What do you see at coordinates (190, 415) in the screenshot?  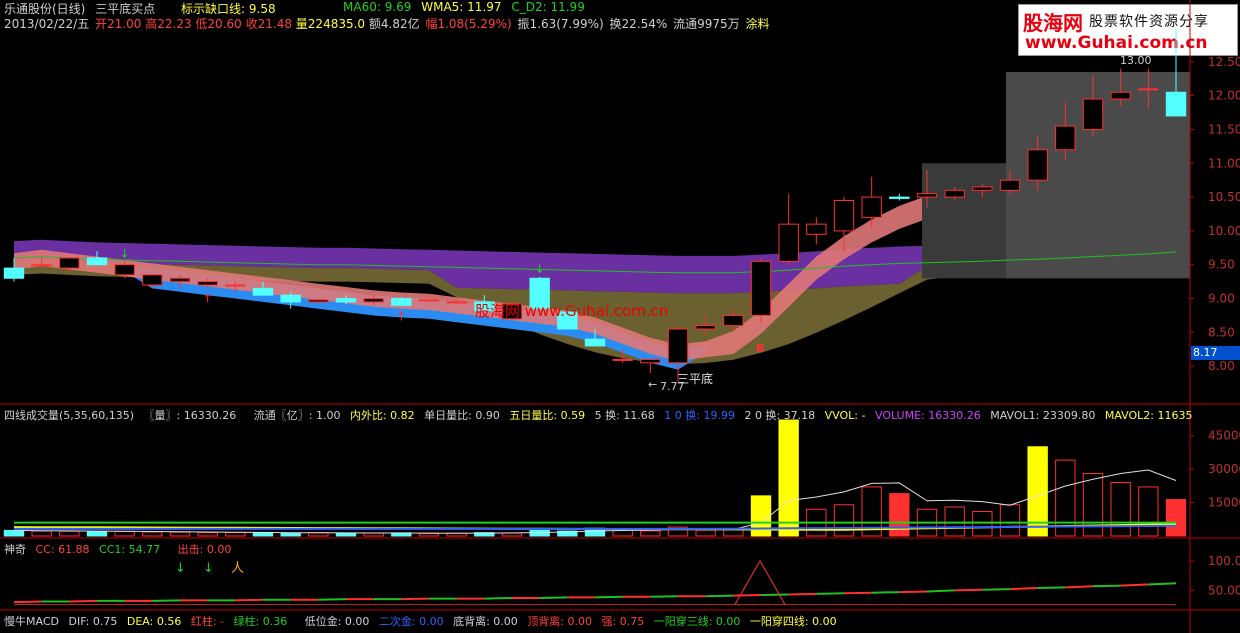 I see `volume-value: 〖量〗: 16330.26` at bounding box center [190, 415].